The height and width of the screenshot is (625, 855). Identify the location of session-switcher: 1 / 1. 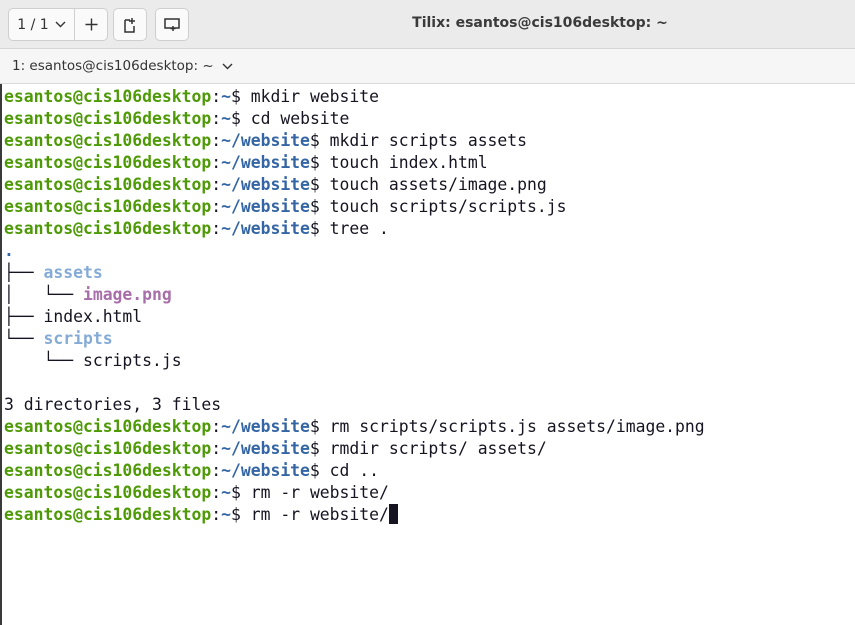
(58, 24).